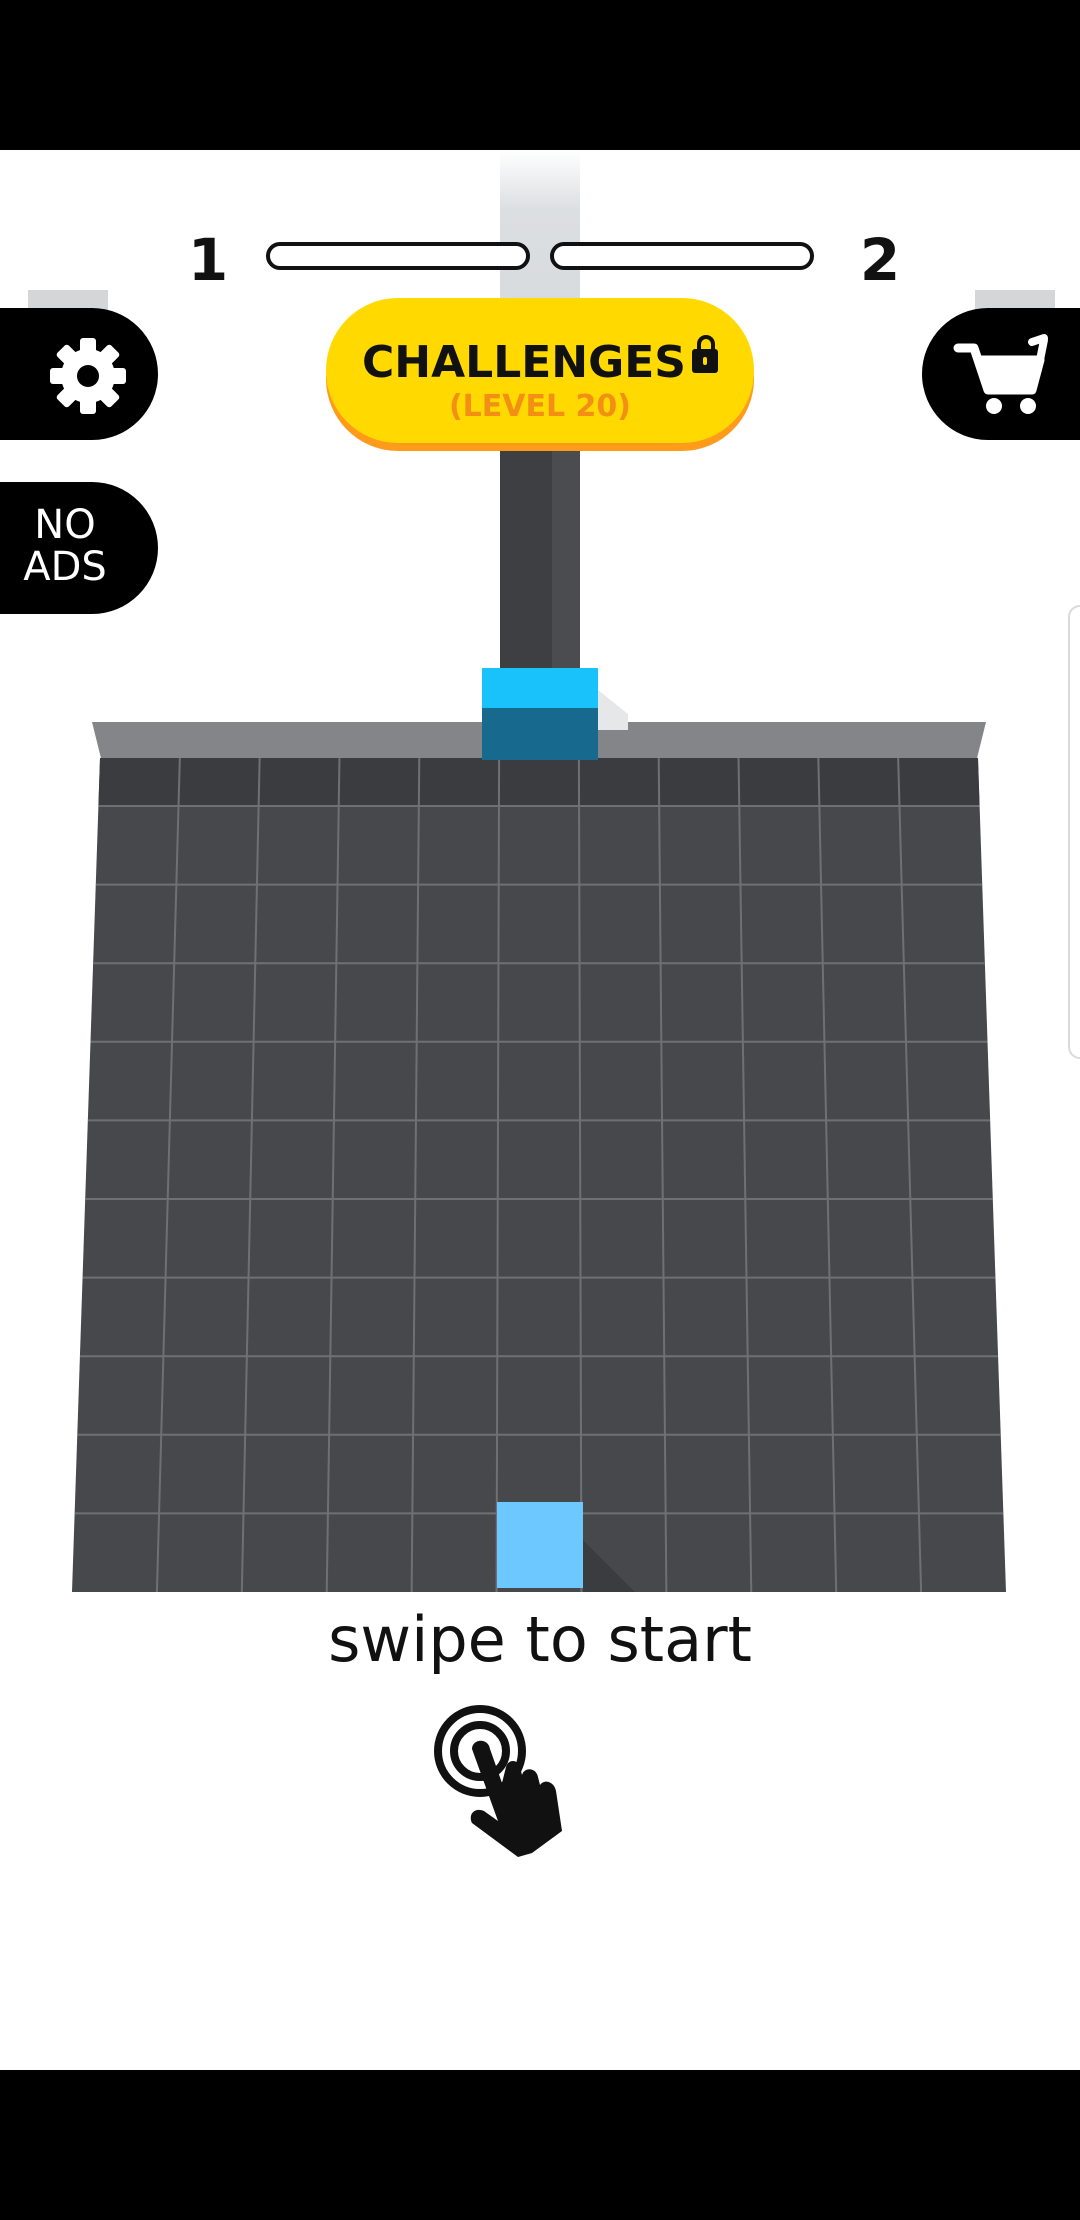 The image size is (1080, 2220). What do you see at coordinates (704, 354) in the screenshot?
I see `lock-icon` at bounding box center [704, 354].